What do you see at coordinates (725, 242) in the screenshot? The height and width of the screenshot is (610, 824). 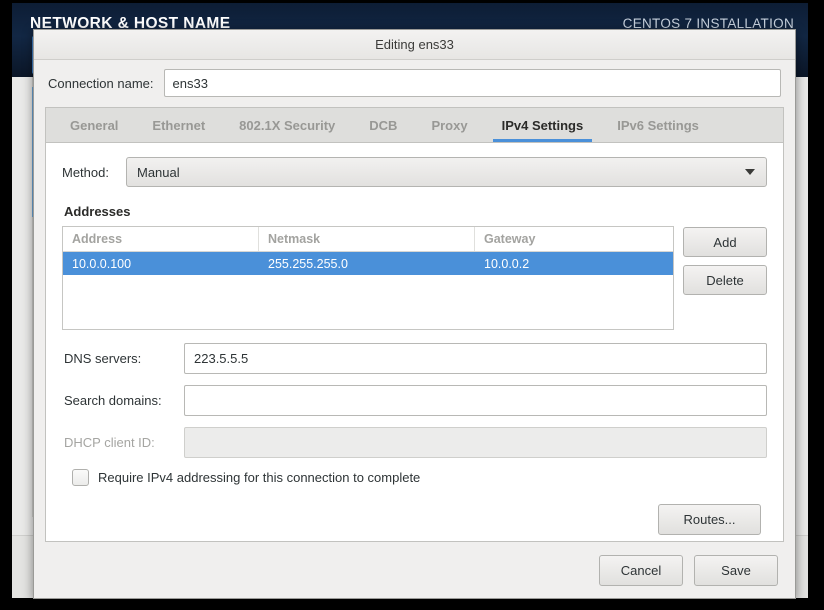 I see `add-address-button: Add` at bounding box center [725, 242].